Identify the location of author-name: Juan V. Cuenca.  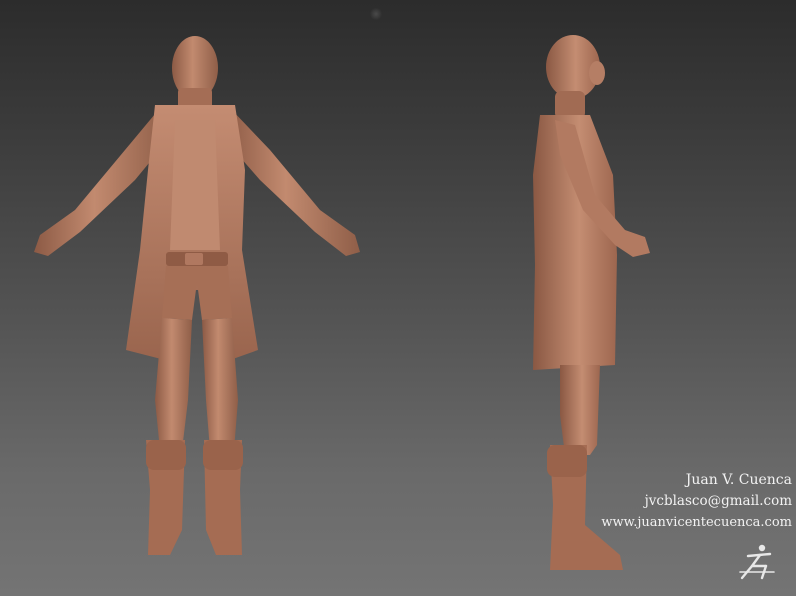
(738, 480).